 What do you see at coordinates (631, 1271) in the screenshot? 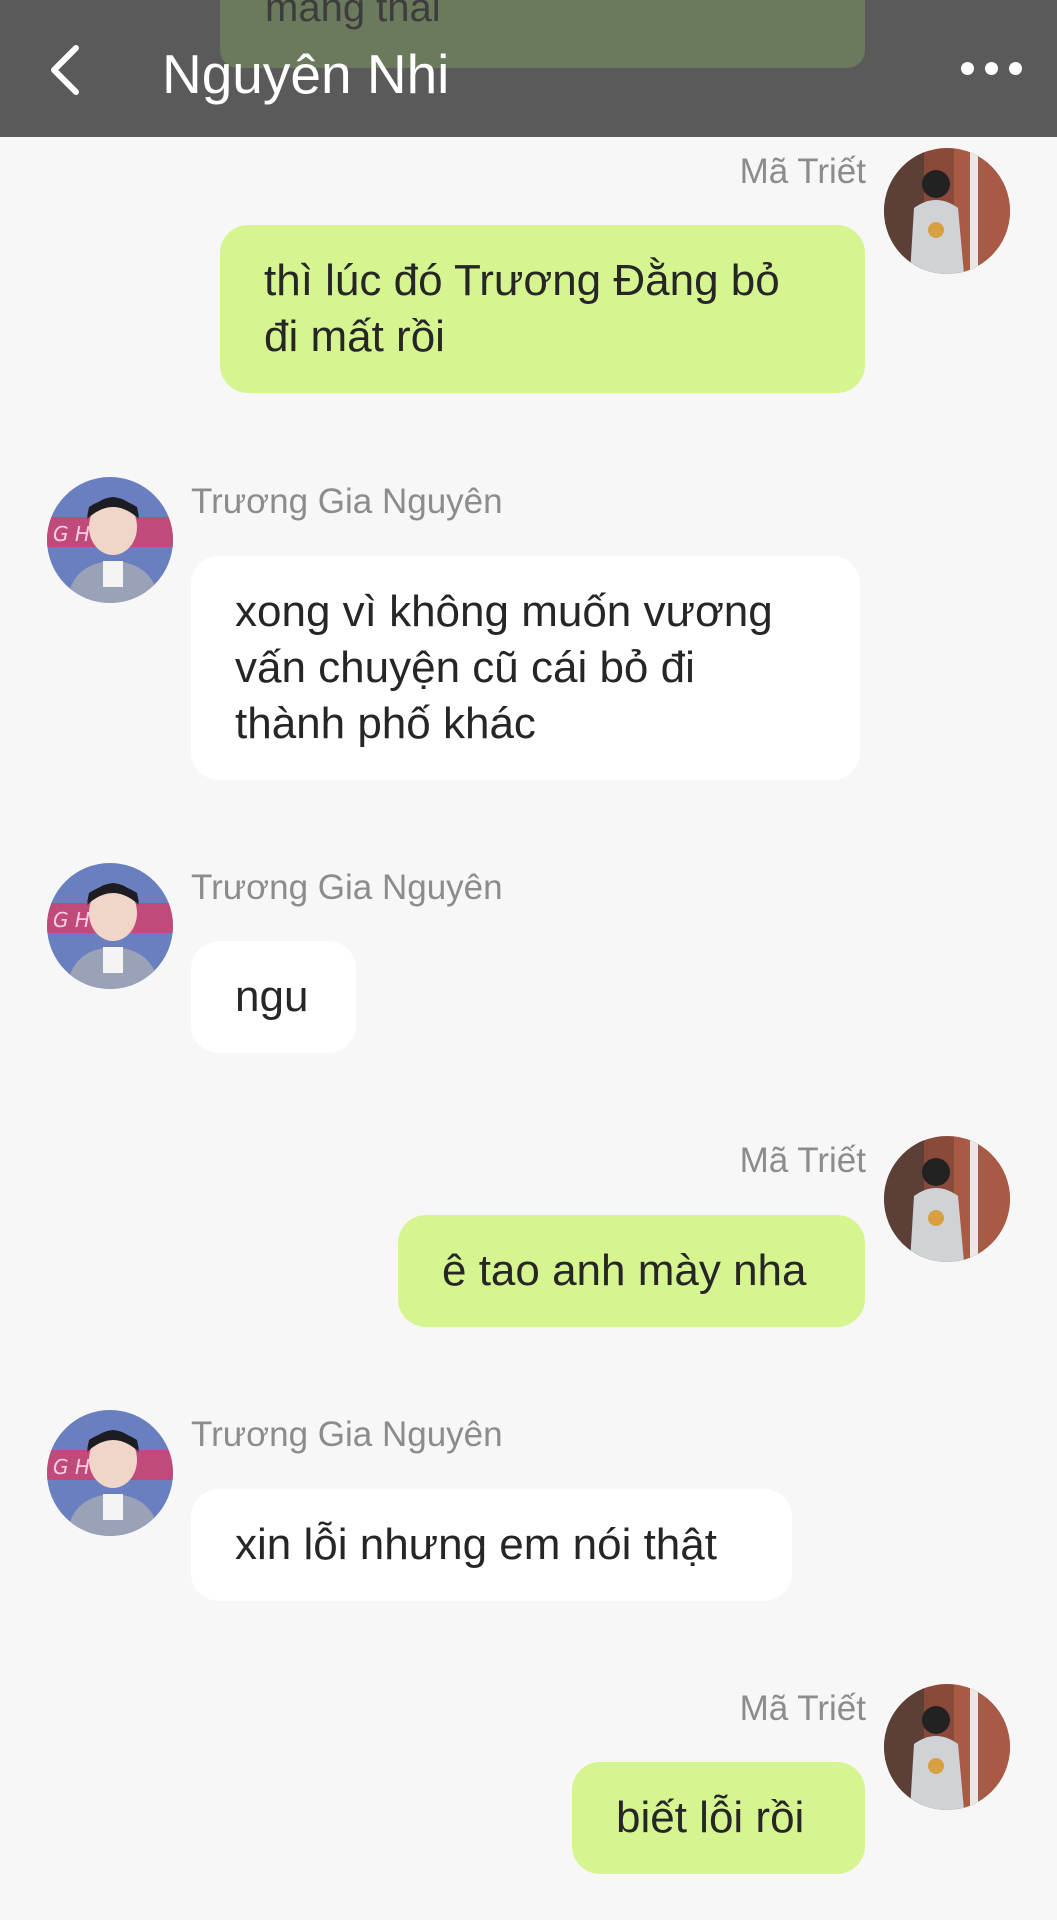
I see `message-bubble-outgoing: ê tao anh mày nha` at bounding box center [631, 1271].